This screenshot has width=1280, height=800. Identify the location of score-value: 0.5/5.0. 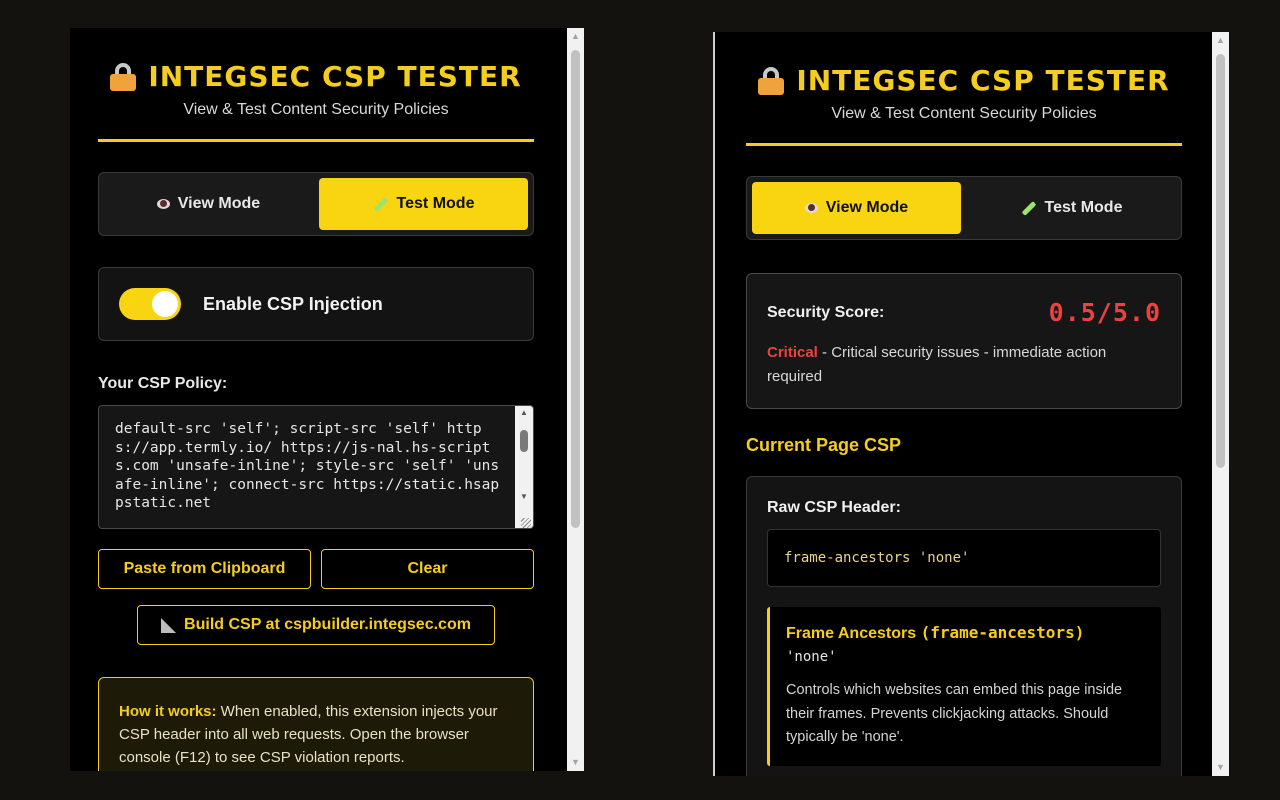
(1104, 312).